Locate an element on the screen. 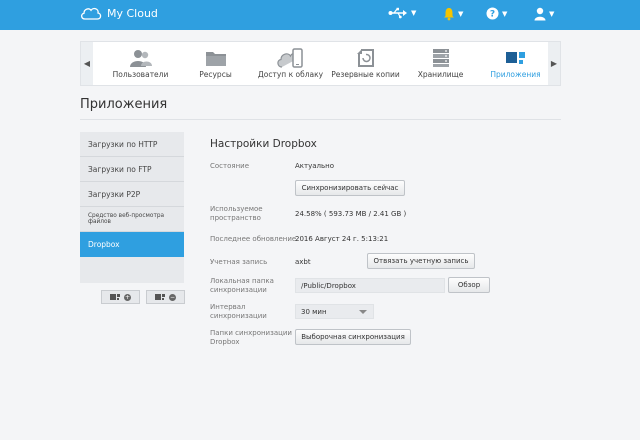 The height and width of the screenshot is (440, 640). notifications-menu: ▼ is located at coordinates (453, 14).